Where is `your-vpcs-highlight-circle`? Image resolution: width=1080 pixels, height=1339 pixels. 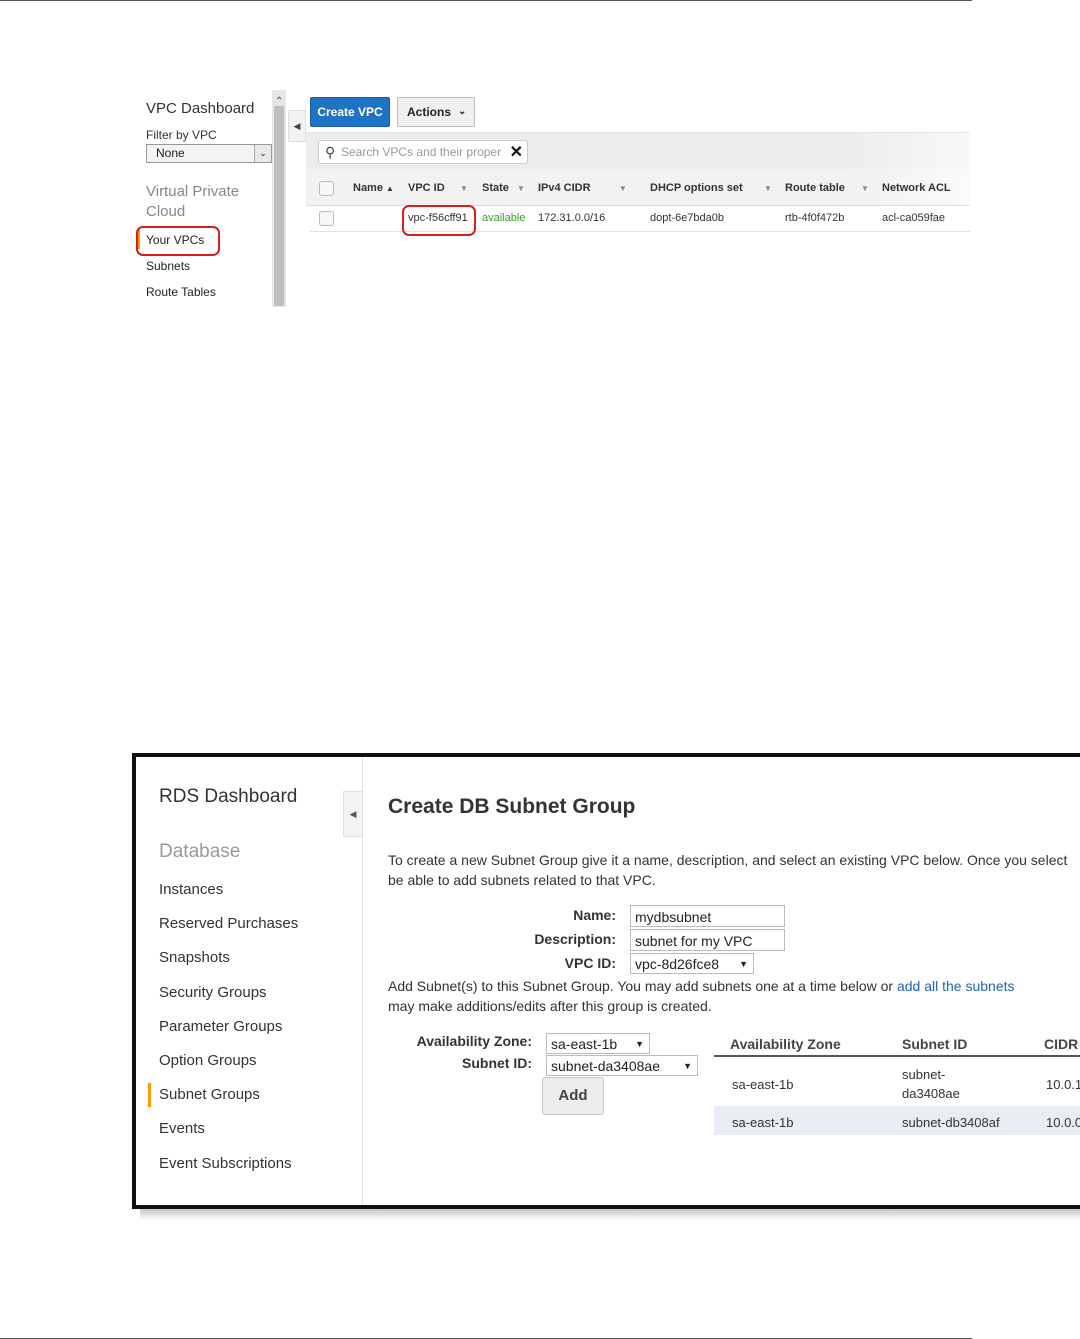
your-vpcs-highlight-circle is located at coordinates (178, 241).